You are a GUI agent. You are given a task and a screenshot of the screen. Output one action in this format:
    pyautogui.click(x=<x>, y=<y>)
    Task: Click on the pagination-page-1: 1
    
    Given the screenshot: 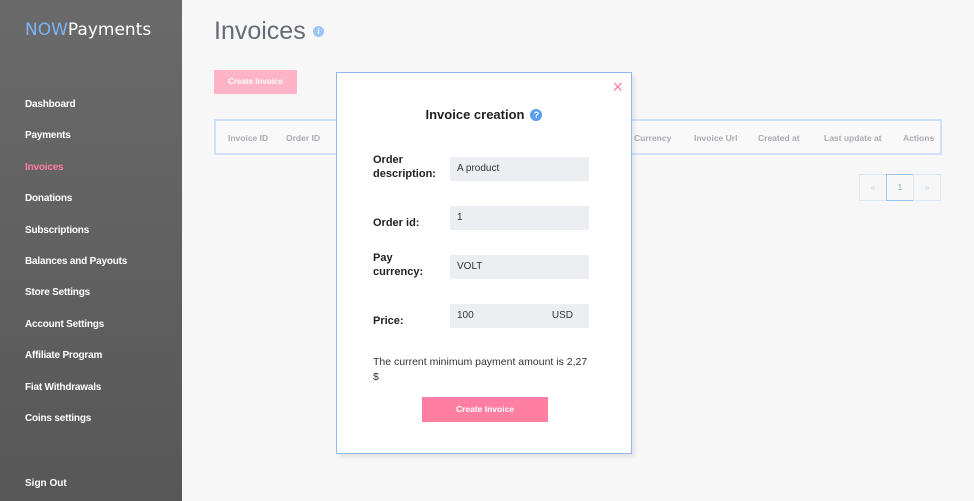 What is the action you would take?
    pyautogui.click(x=900, y=187)
    